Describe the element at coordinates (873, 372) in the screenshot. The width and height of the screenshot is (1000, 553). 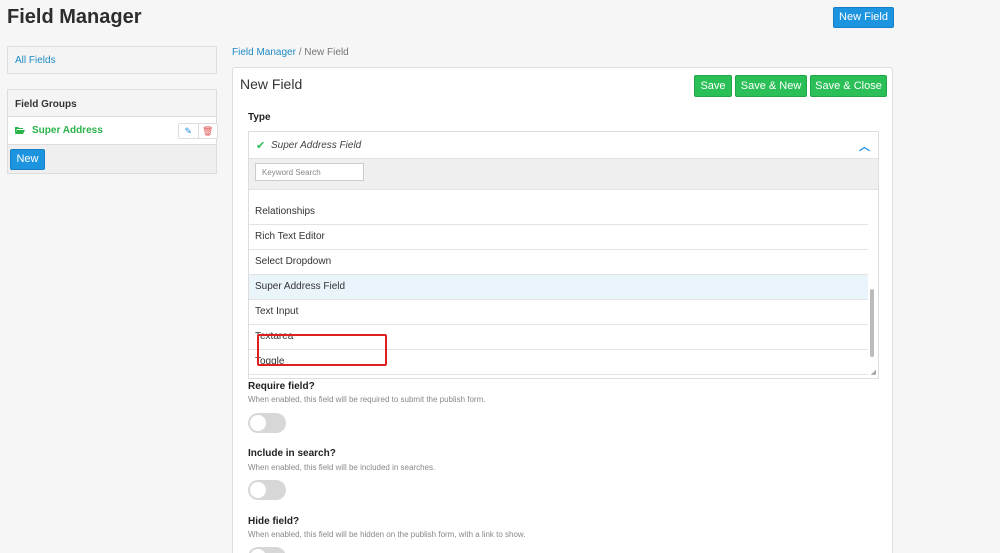
I see `resize-handle-icon: ◢` at that location.